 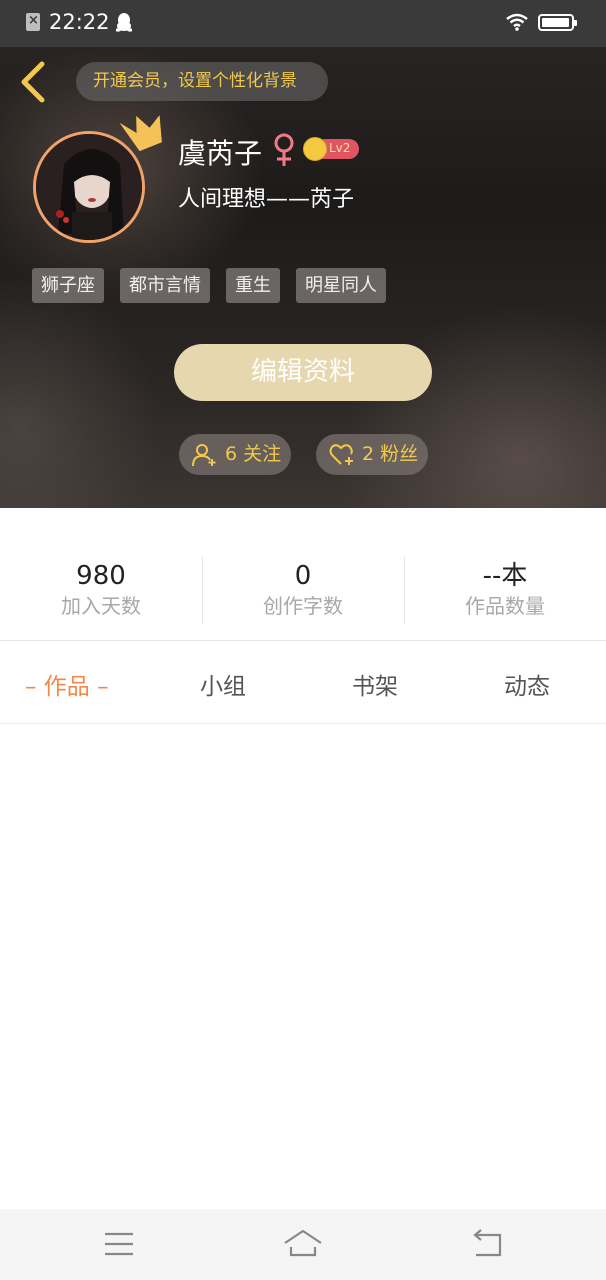 I want to click on status-time: 22:22, so click(x=79, y=22).